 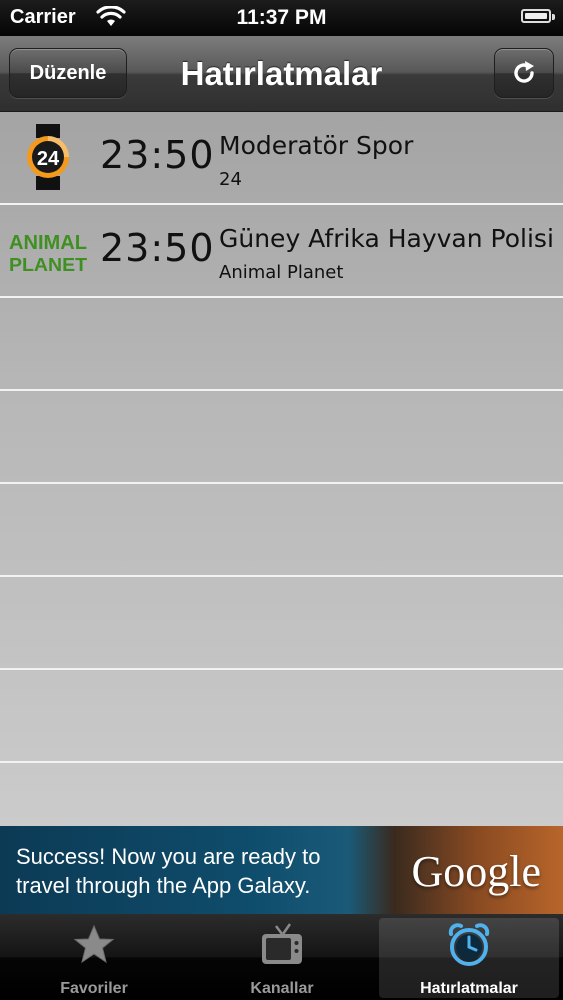 I want to click on tab-favoriler: Favoriler, so click(x=94, y=958).